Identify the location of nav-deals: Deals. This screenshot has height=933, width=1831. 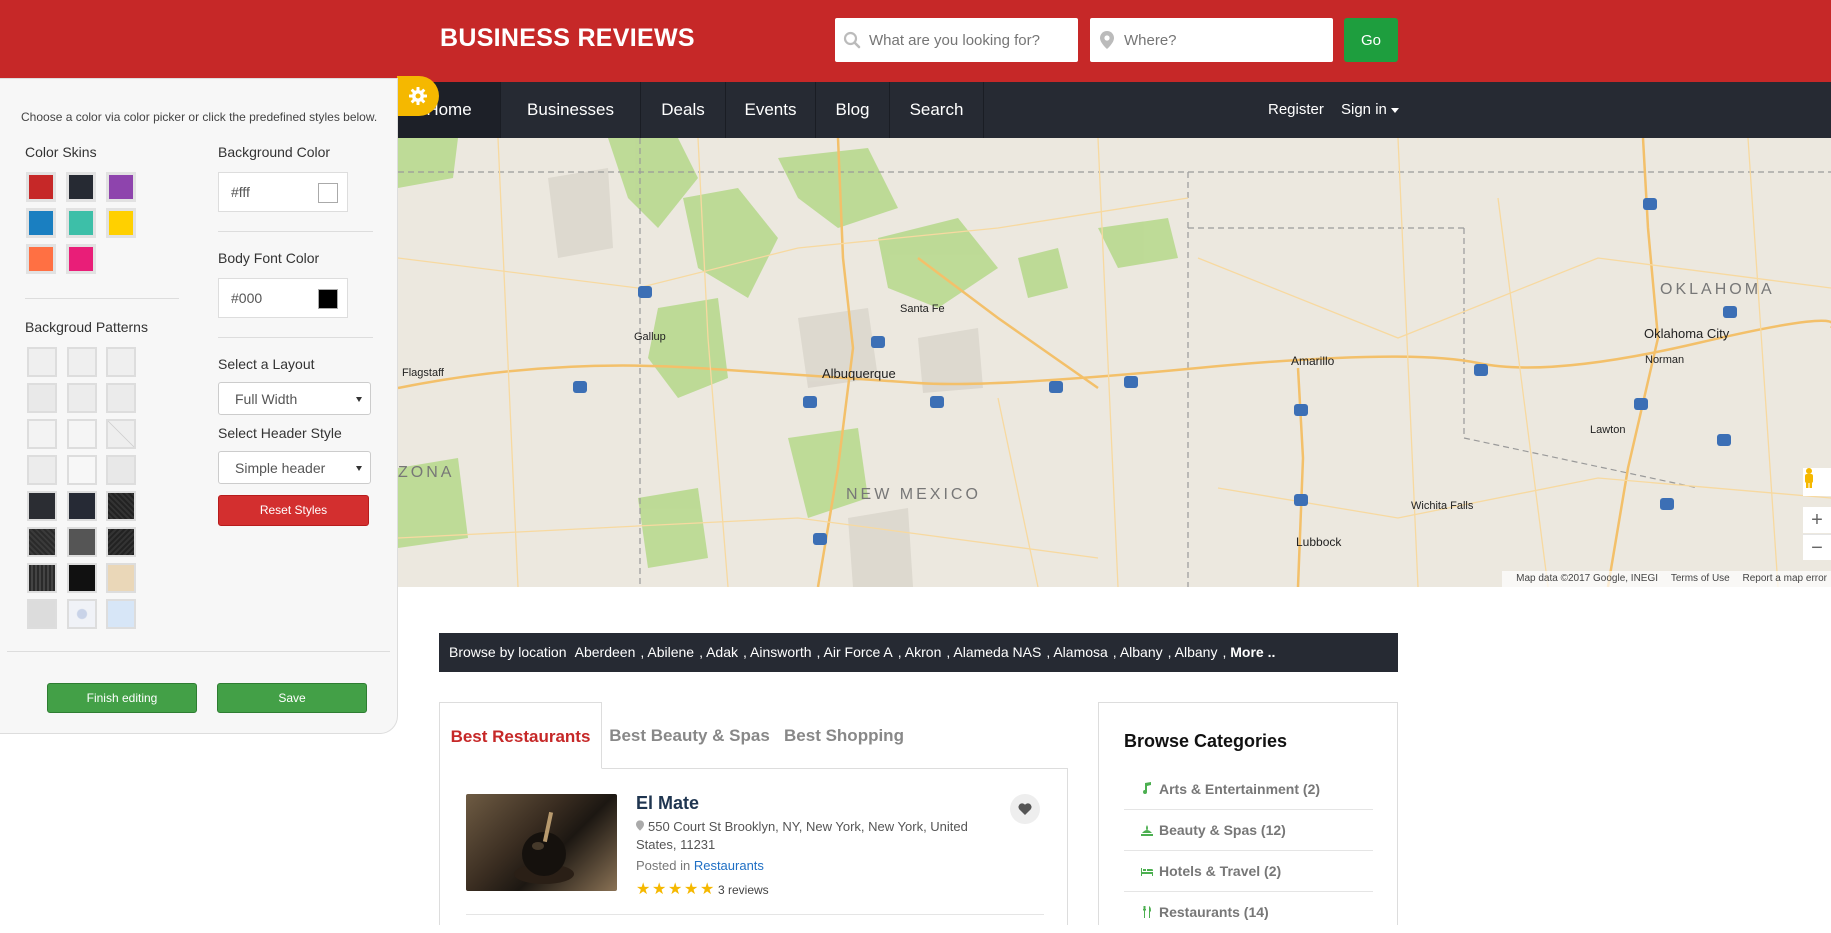
(683, 110).